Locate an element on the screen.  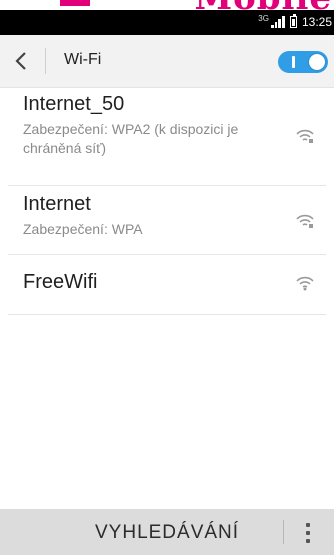
clock: 13:25 is located at coordinates (316, 22).